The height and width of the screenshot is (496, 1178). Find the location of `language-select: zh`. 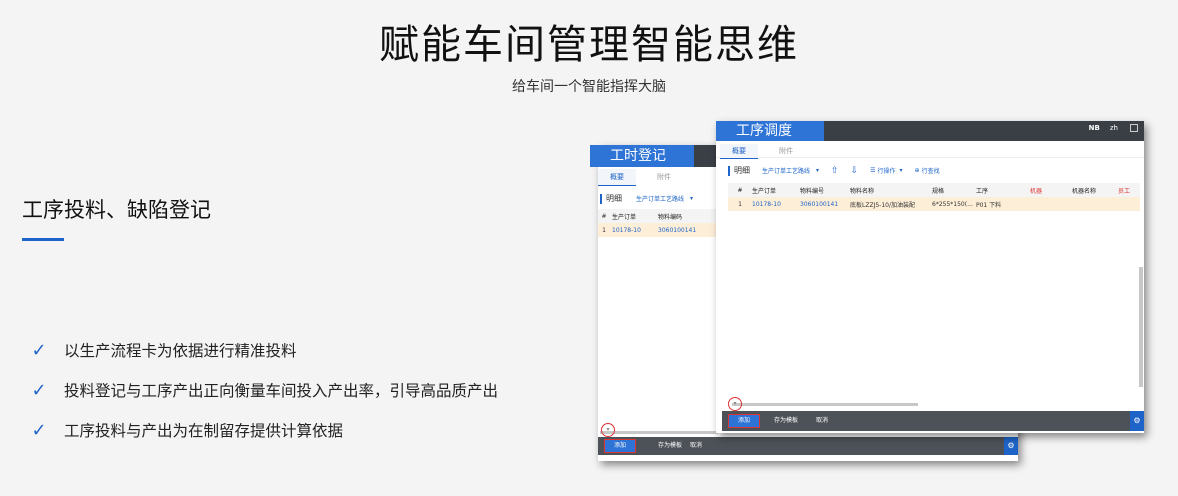

language-select: zh is located at coordinates (1114, 128).